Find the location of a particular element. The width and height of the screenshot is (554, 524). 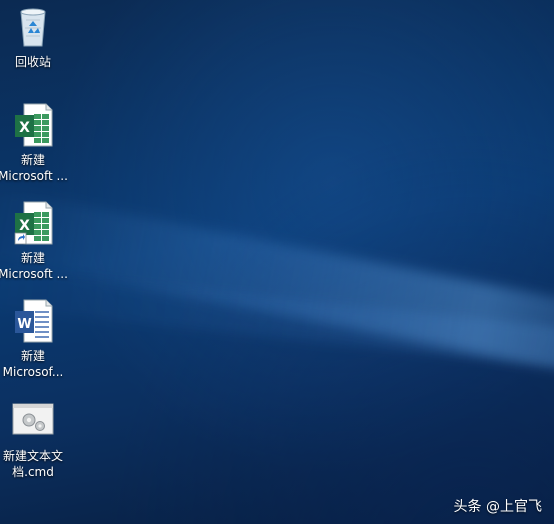

cmd-file-label-line2: 档.cmd is located at coordinates (33, 472).